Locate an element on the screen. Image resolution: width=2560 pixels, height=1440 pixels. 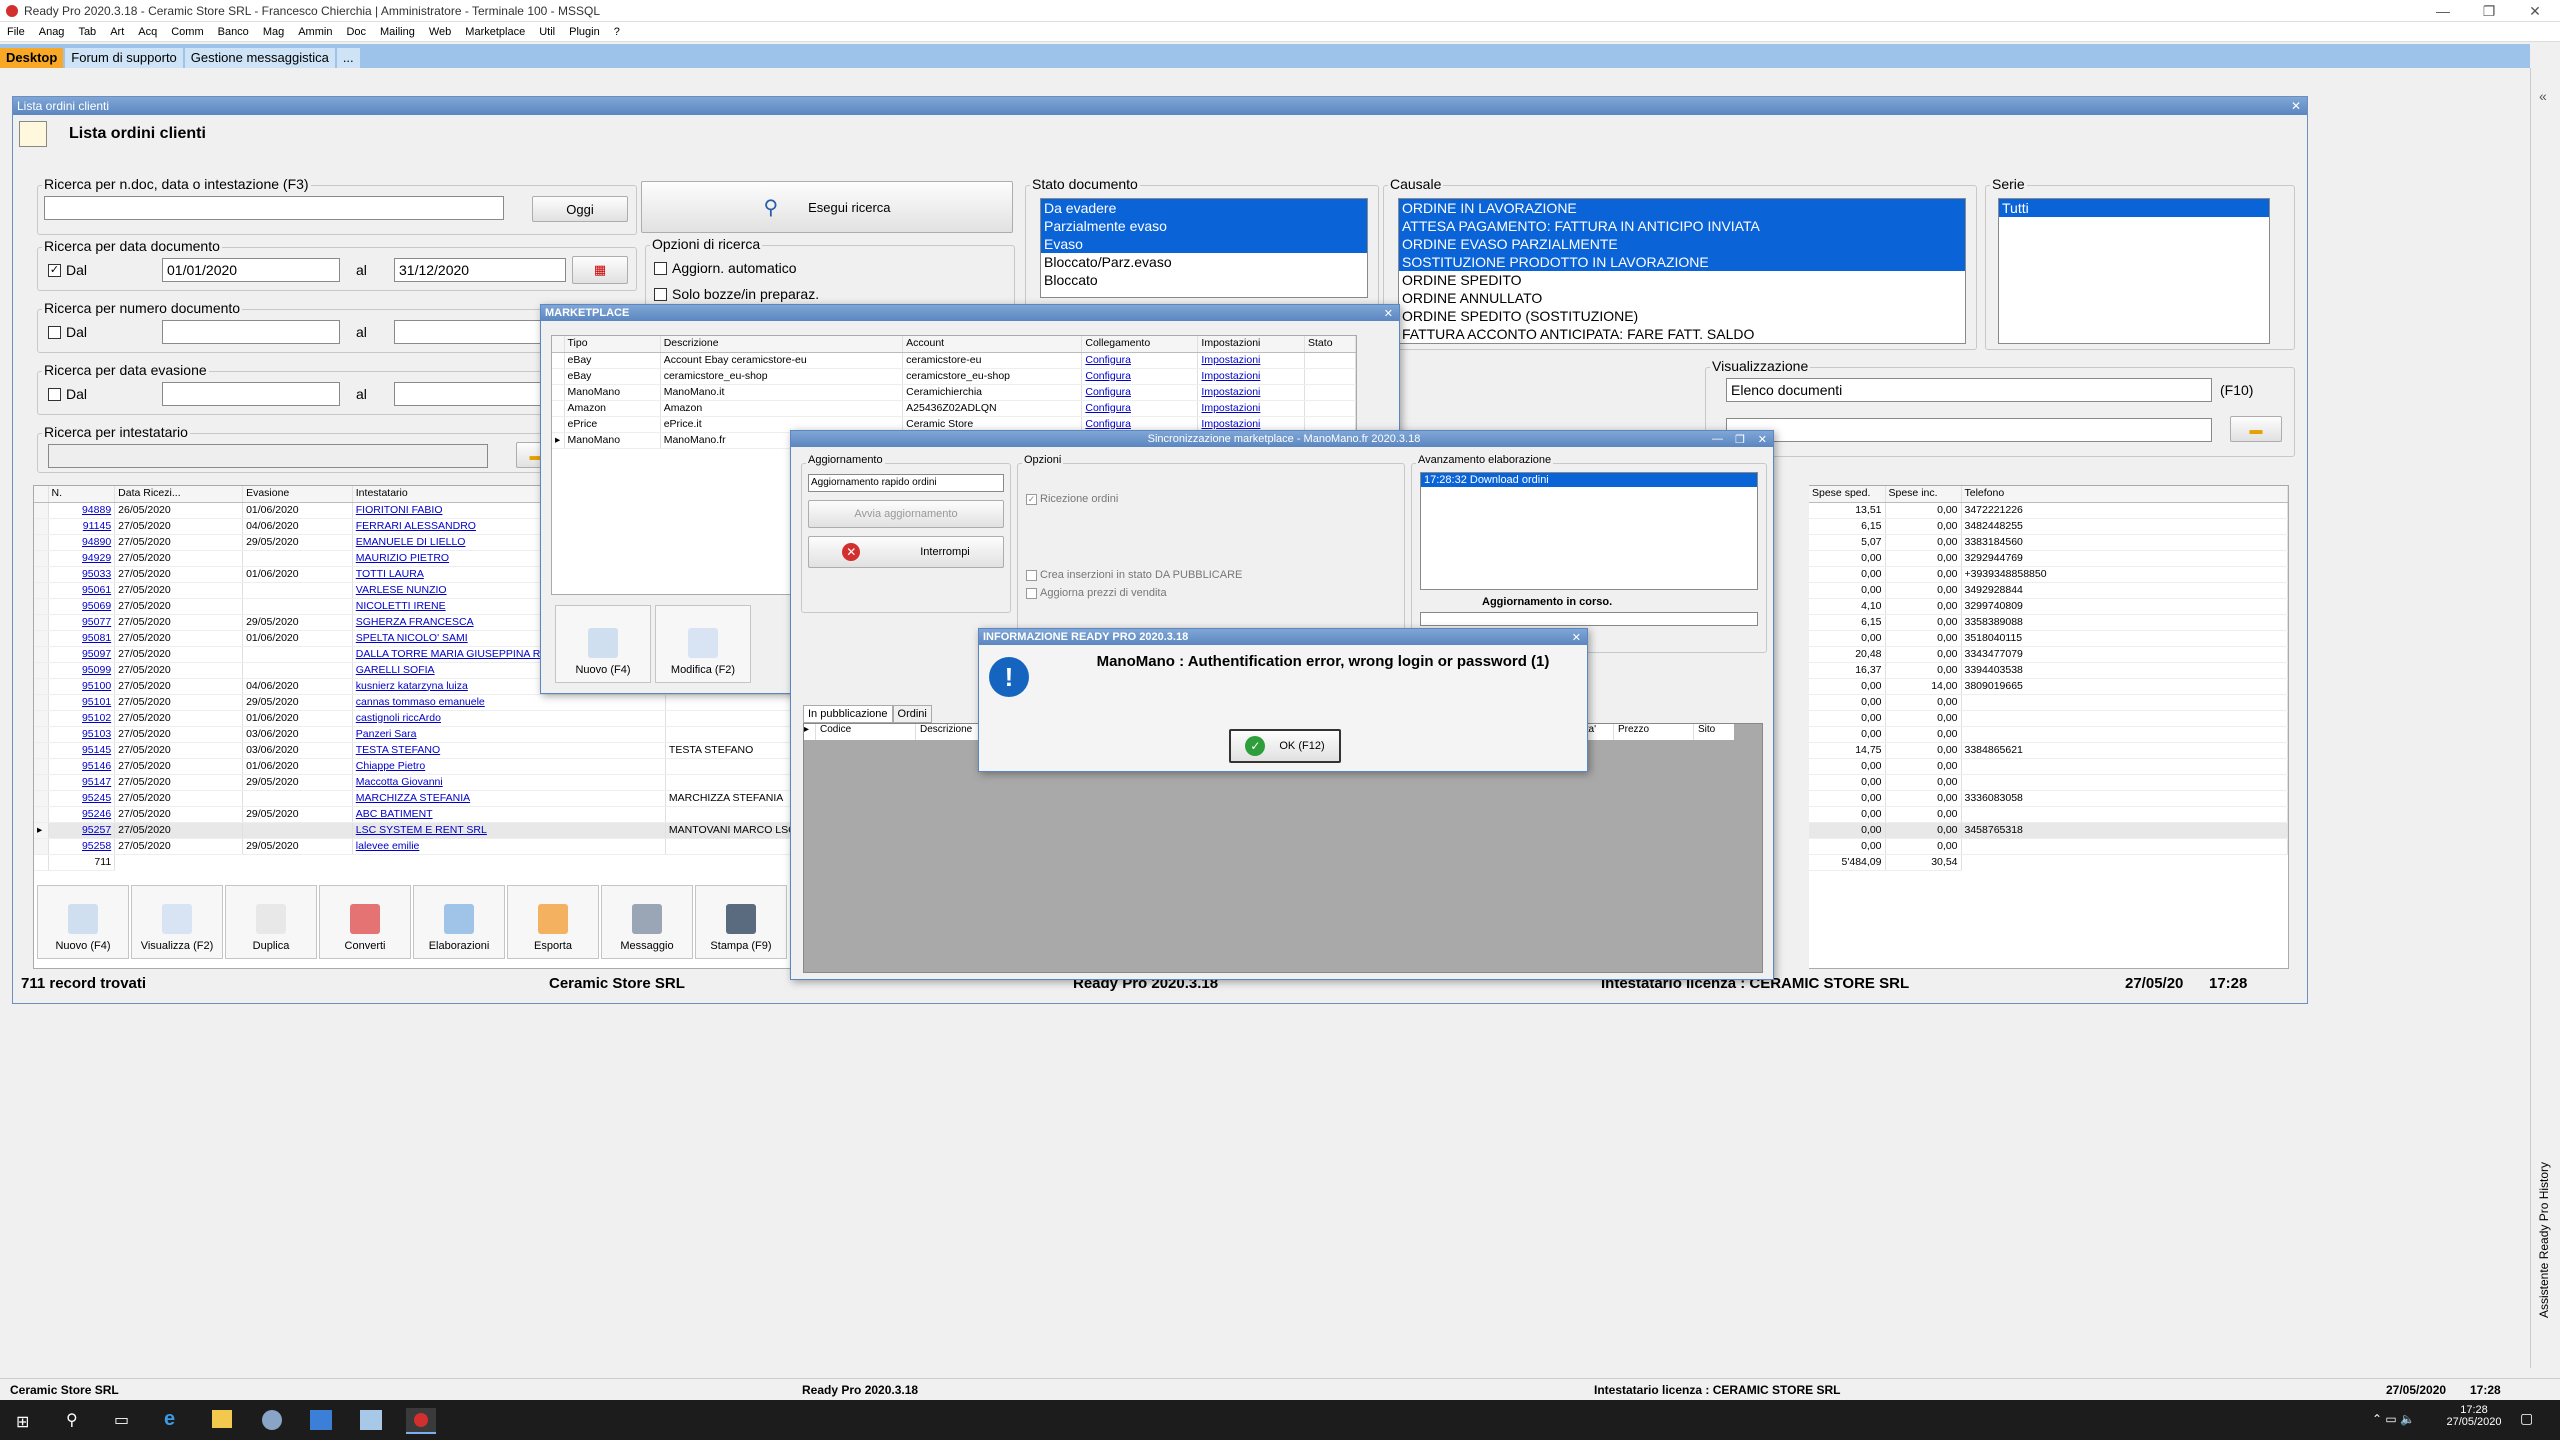
date-checkbox: ✓ is located at coordinates (54, 270).